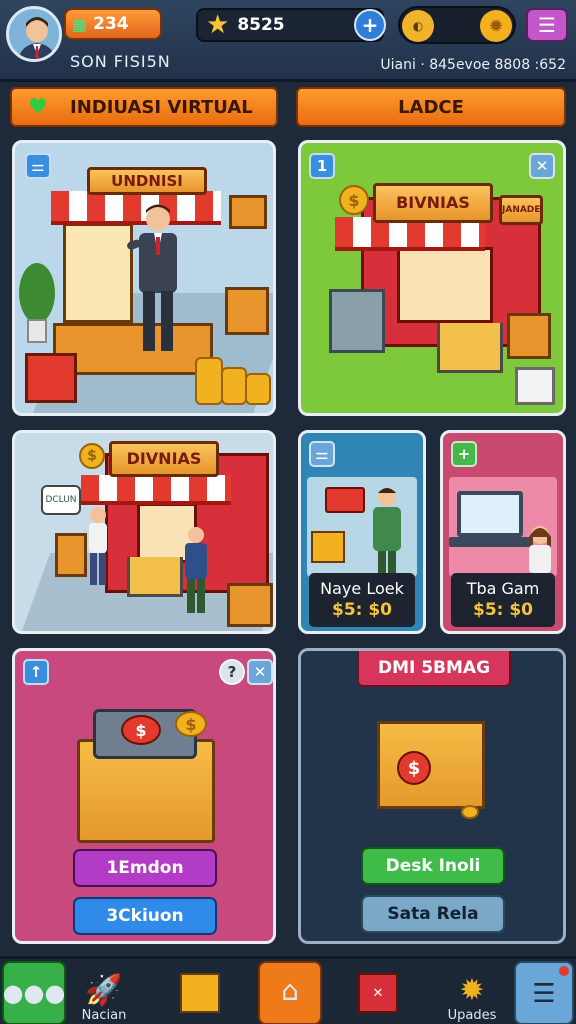 This screenshot has width=576, height=1024. Describe the element at coordinates (434, 669) in the screenshot. I see `vault-banner: DMI 5BMAG` at that location.